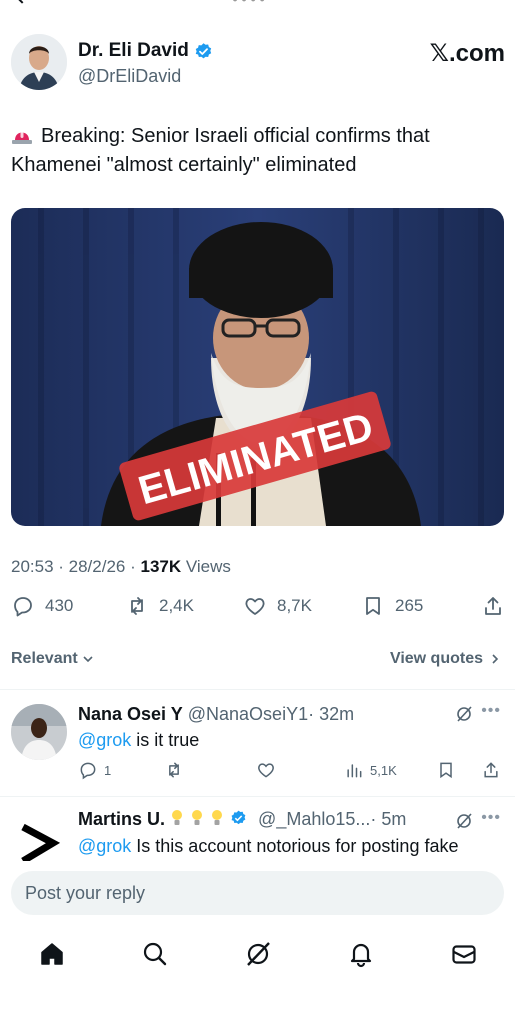  What do you see at coordinates (206, 566) in the screenshot?
I see `views-label: Views` at bounding box center [206, 566].